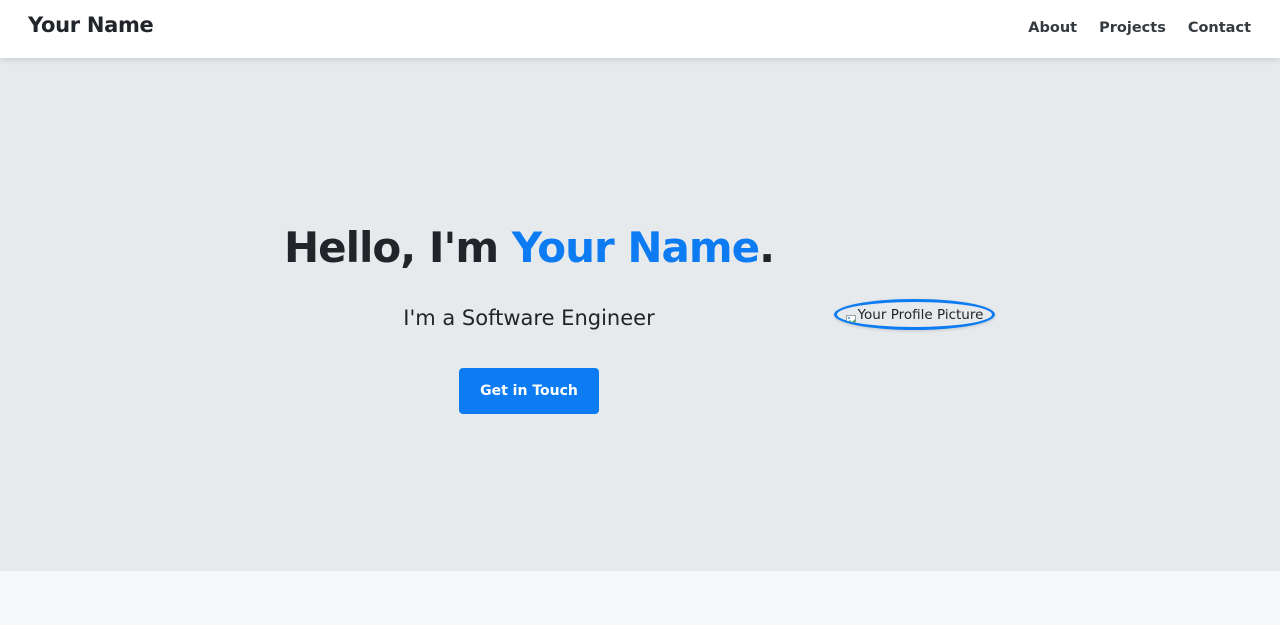  I want to click on nav-item-contact: Contact, so click(1219, 26).